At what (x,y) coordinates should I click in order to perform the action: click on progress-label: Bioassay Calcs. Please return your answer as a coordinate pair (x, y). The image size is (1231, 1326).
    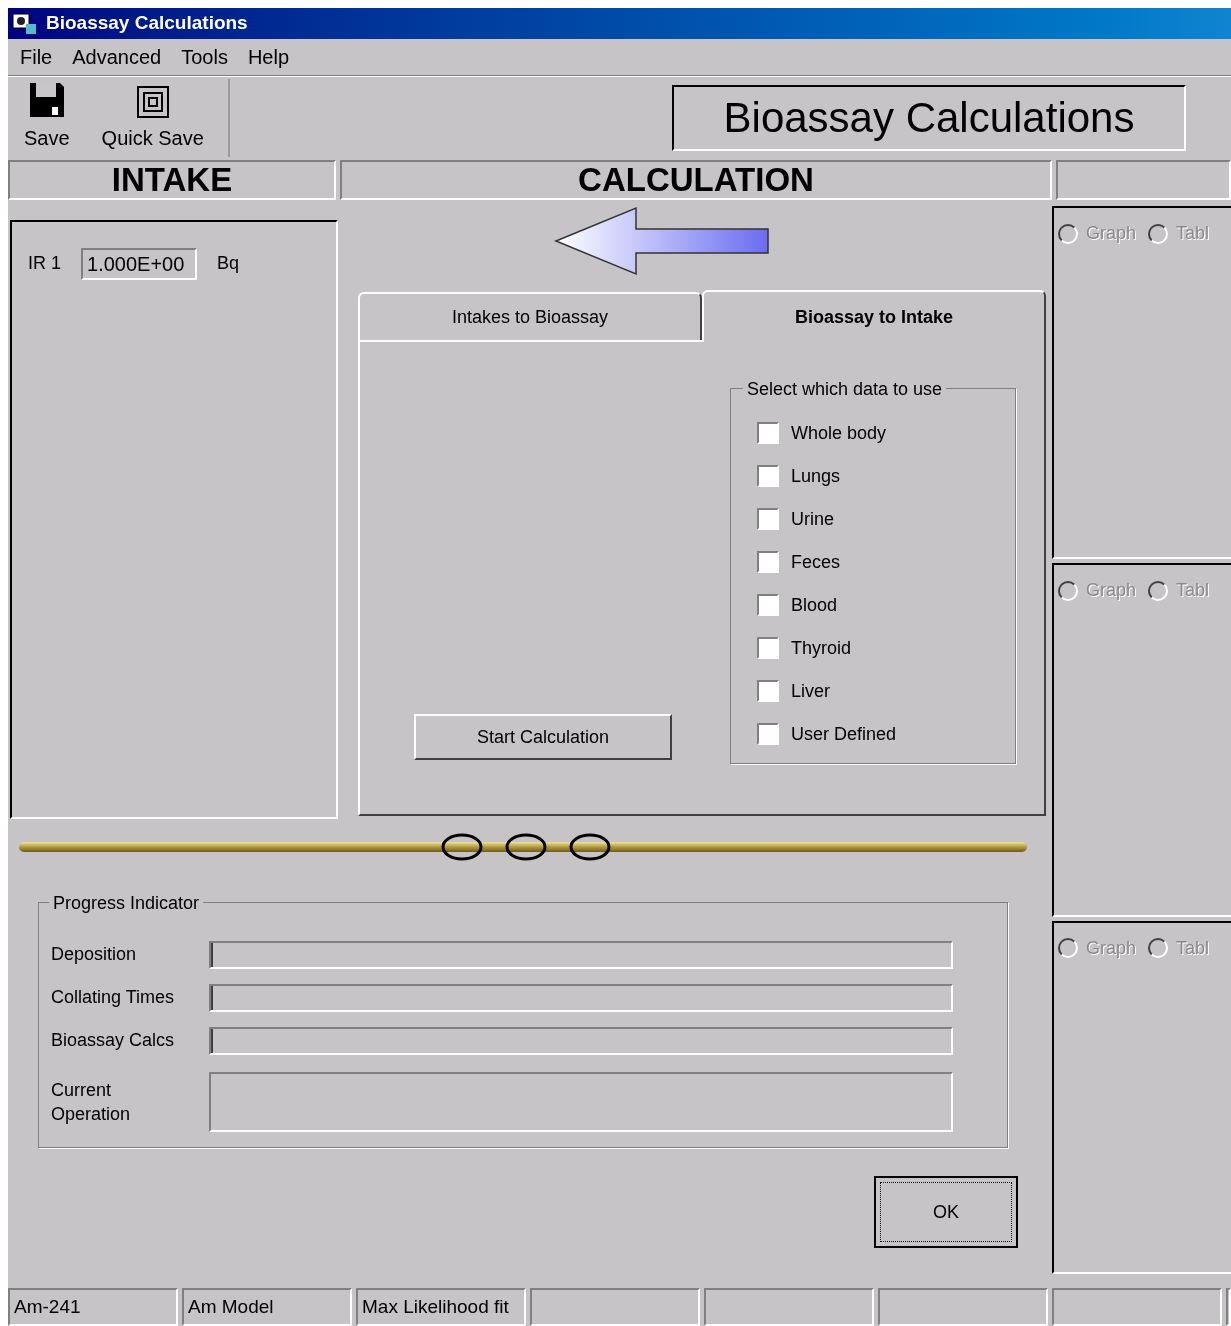
    Looking at the image, I should click on (113, 1040).